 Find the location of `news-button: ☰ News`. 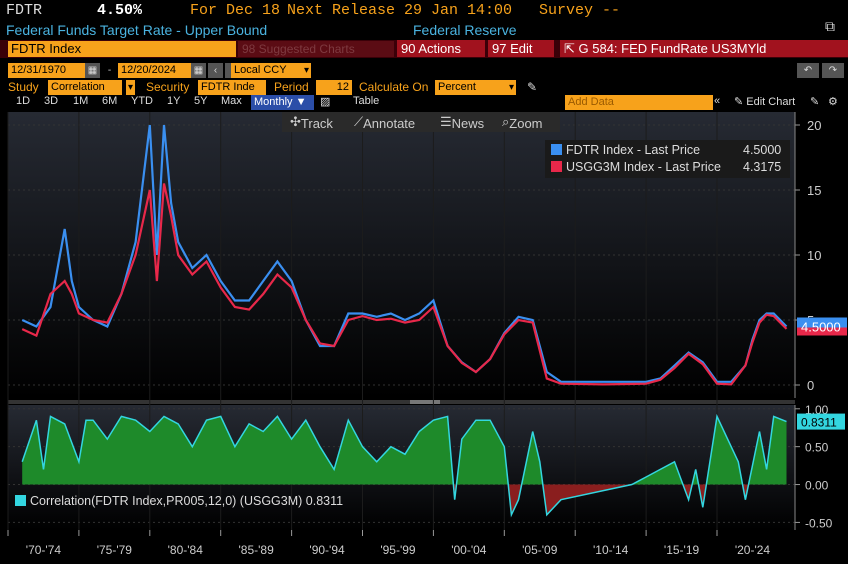

news-button: ☰ News is located at coordinates (462, 122).